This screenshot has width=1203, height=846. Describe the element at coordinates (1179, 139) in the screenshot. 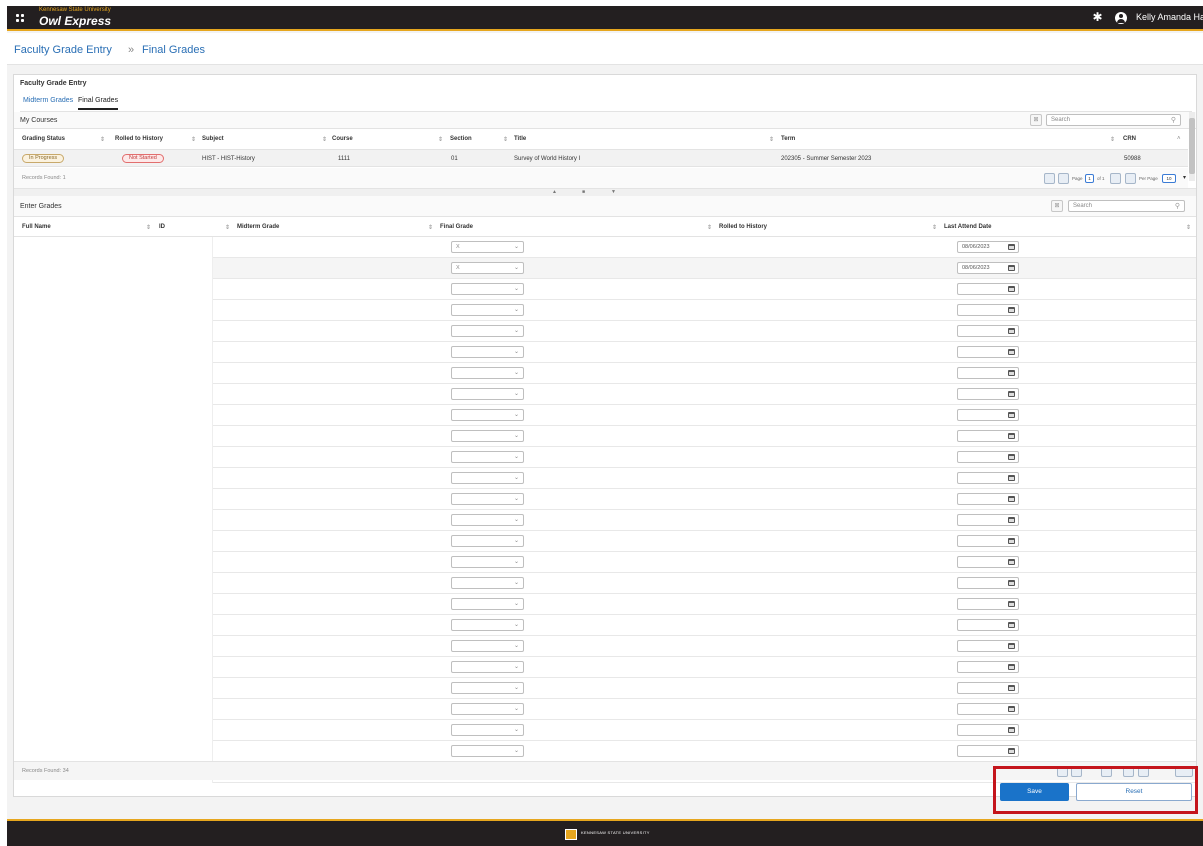

I see `chevron-up-icon: ˄` at that location.